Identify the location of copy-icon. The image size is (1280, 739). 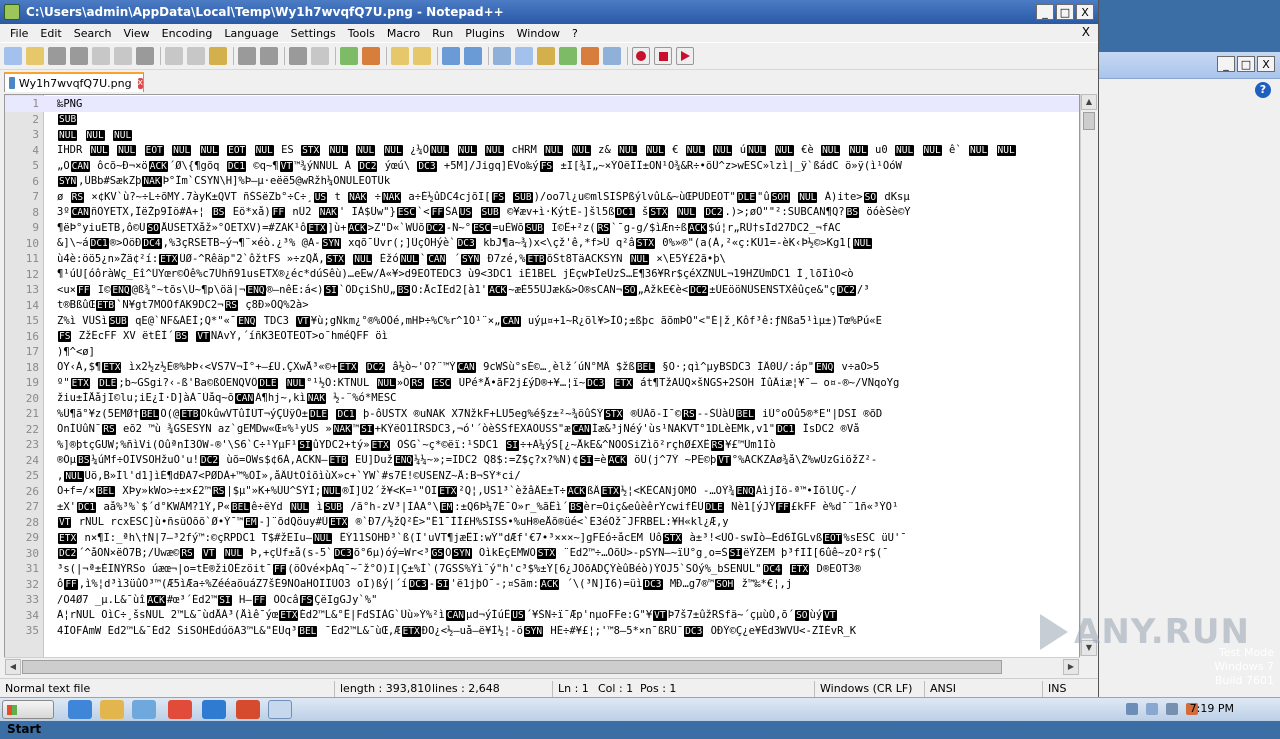
(196, 56).